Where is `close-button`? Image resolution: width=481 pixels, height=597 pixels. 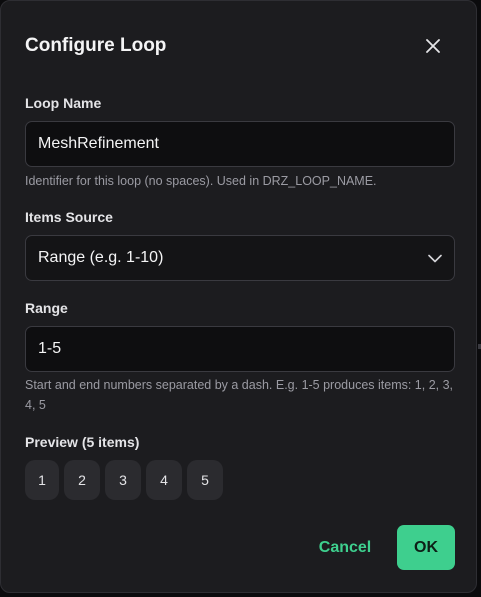
close-button is located at coordinates (433, 46).